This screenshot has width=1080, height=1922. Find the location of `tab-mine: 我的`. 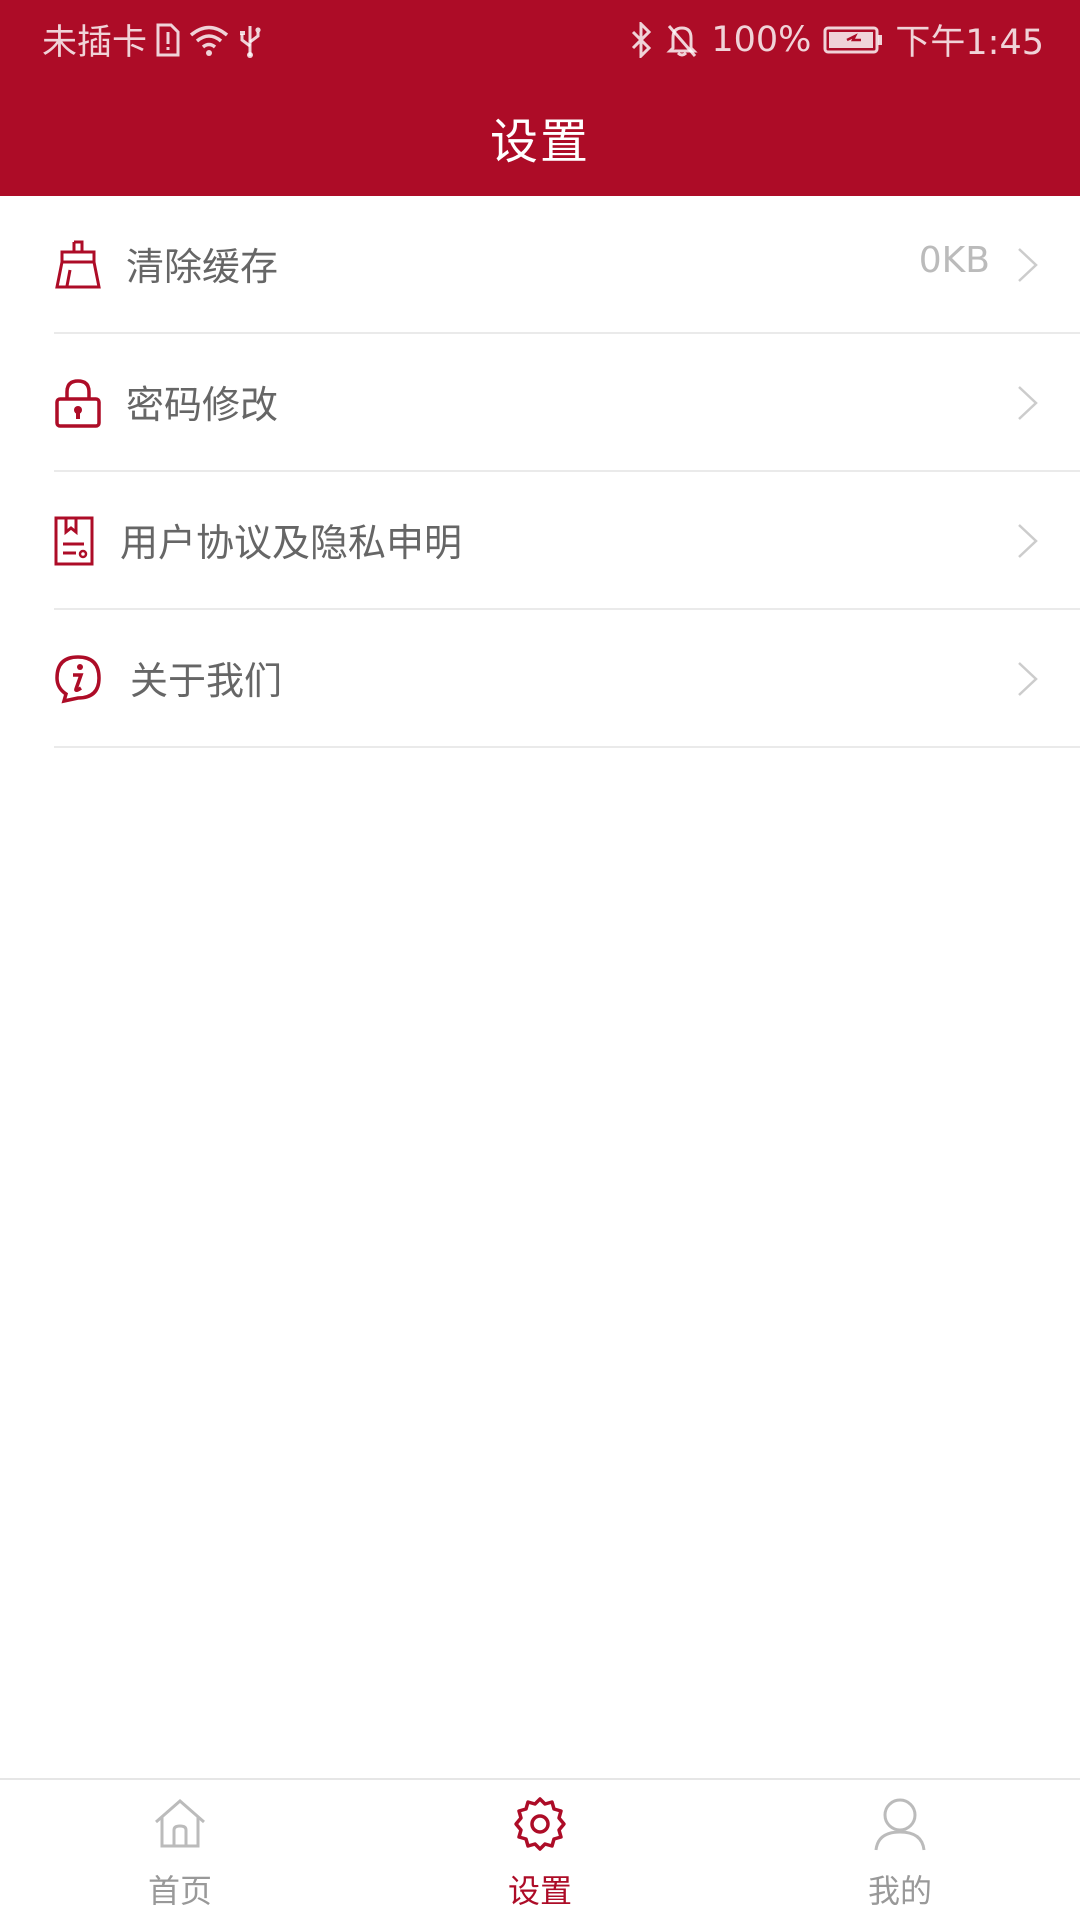

tab-mine: 我的 is located at coordinates (900, 1851).